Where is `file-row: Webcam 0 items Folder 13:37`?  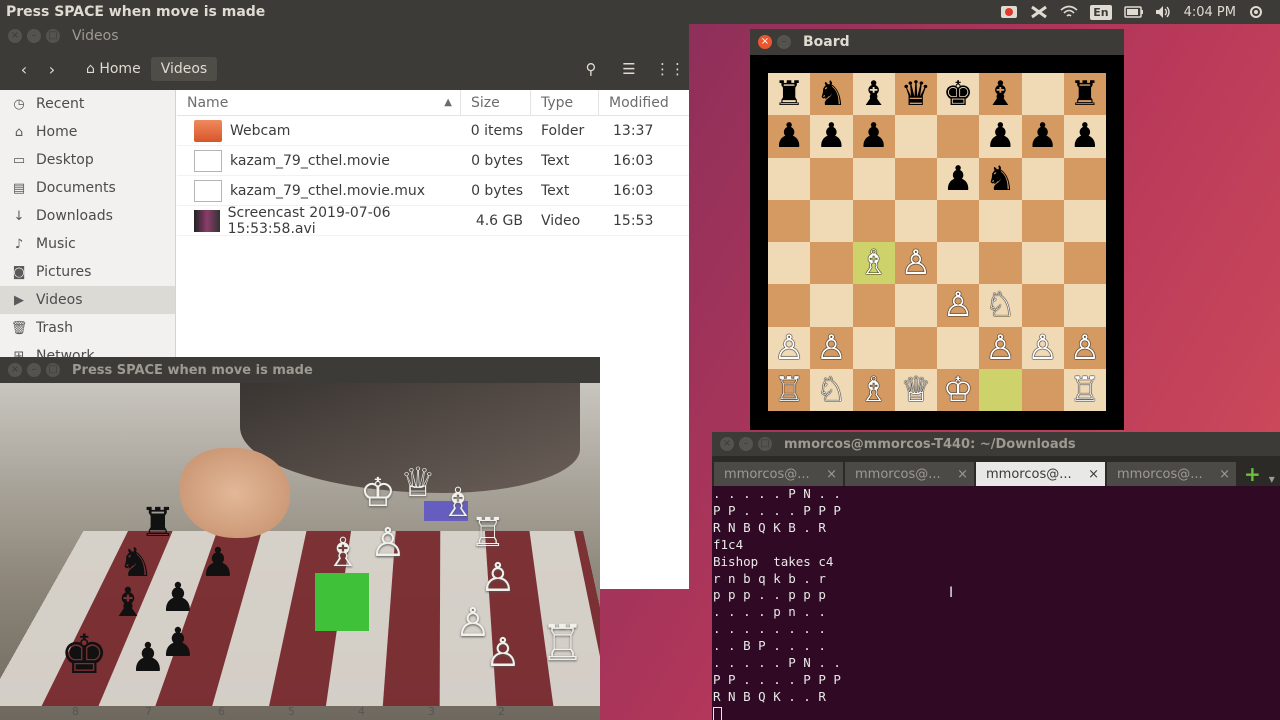 file-row: Webcam 0 items Folder 13:37 is located at coordinates (433, 131).